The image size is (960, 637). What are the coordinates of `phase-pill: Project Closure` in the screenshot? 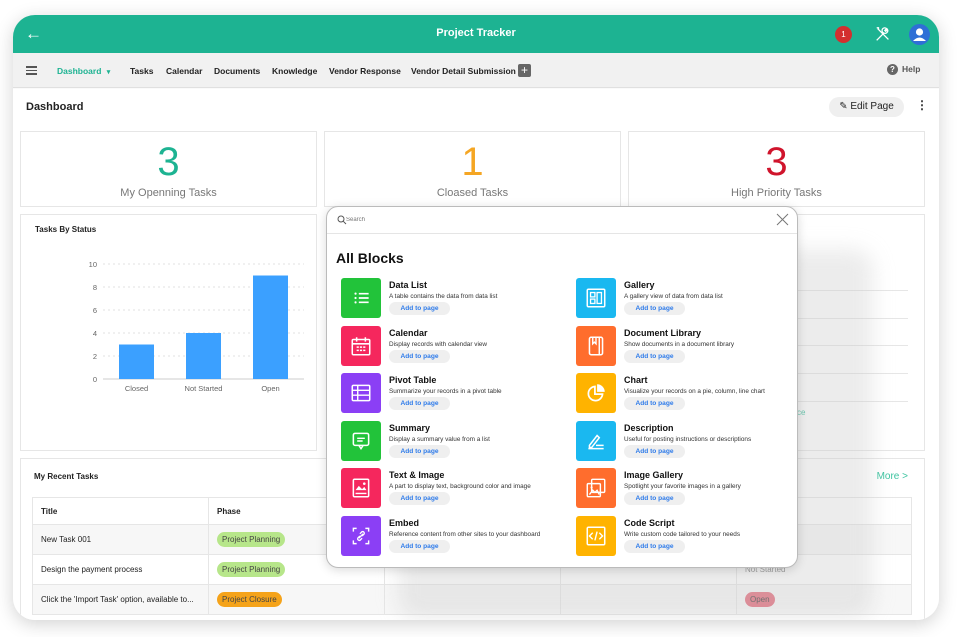 It's located at (249, 599).